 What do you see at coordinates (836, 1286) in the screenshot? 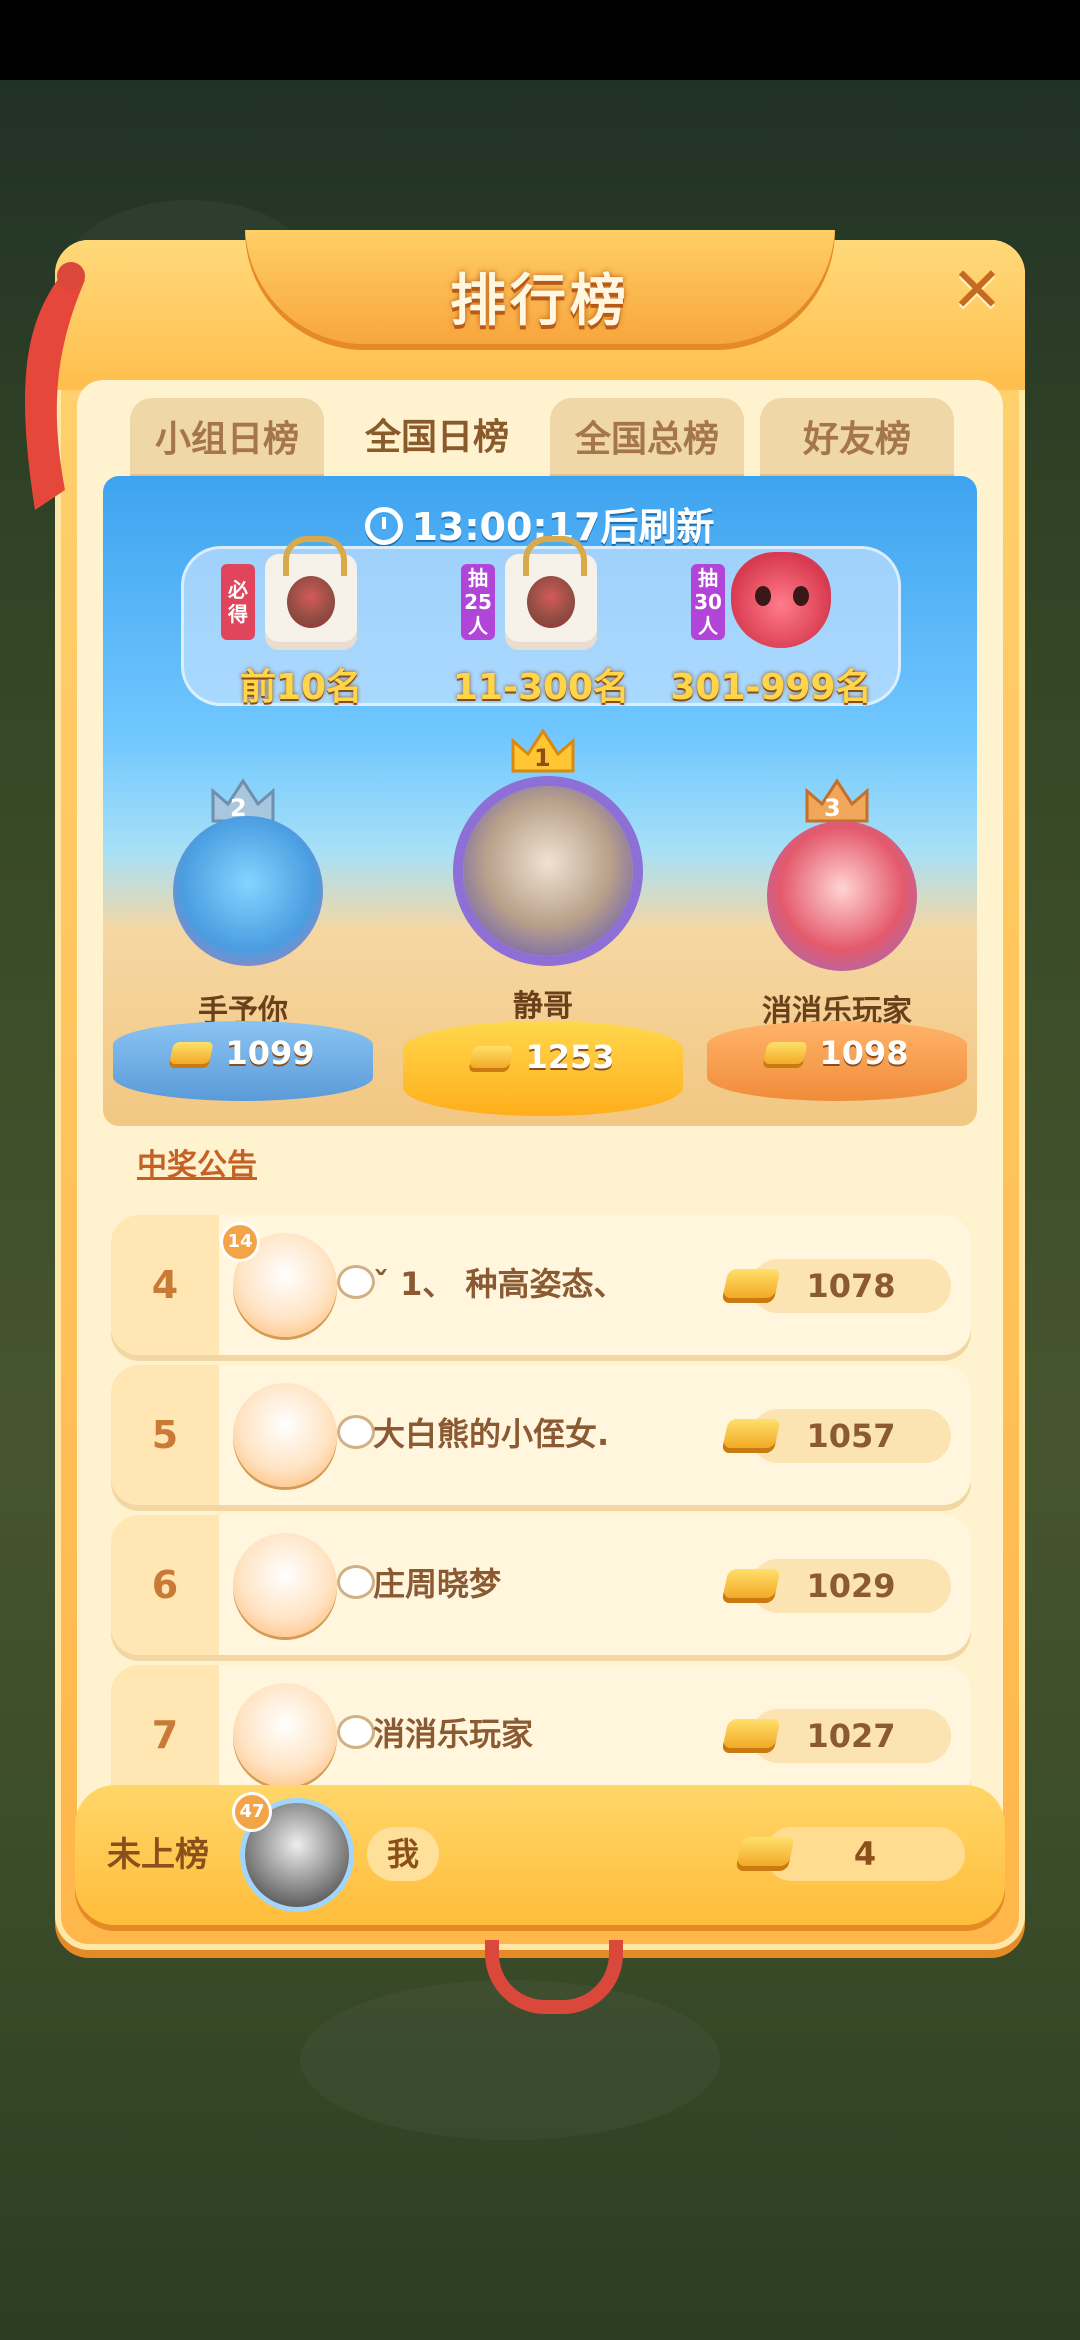
I see `score-pill: 1078` at bounding box center [836, 1286].